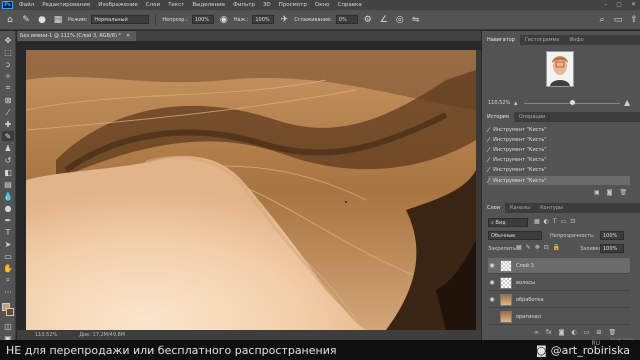 This screenshot has width=640, height=360. Describe the element at coordinates (8, 232) in the screenshot. I see `type-tool-icon: T` at that location.